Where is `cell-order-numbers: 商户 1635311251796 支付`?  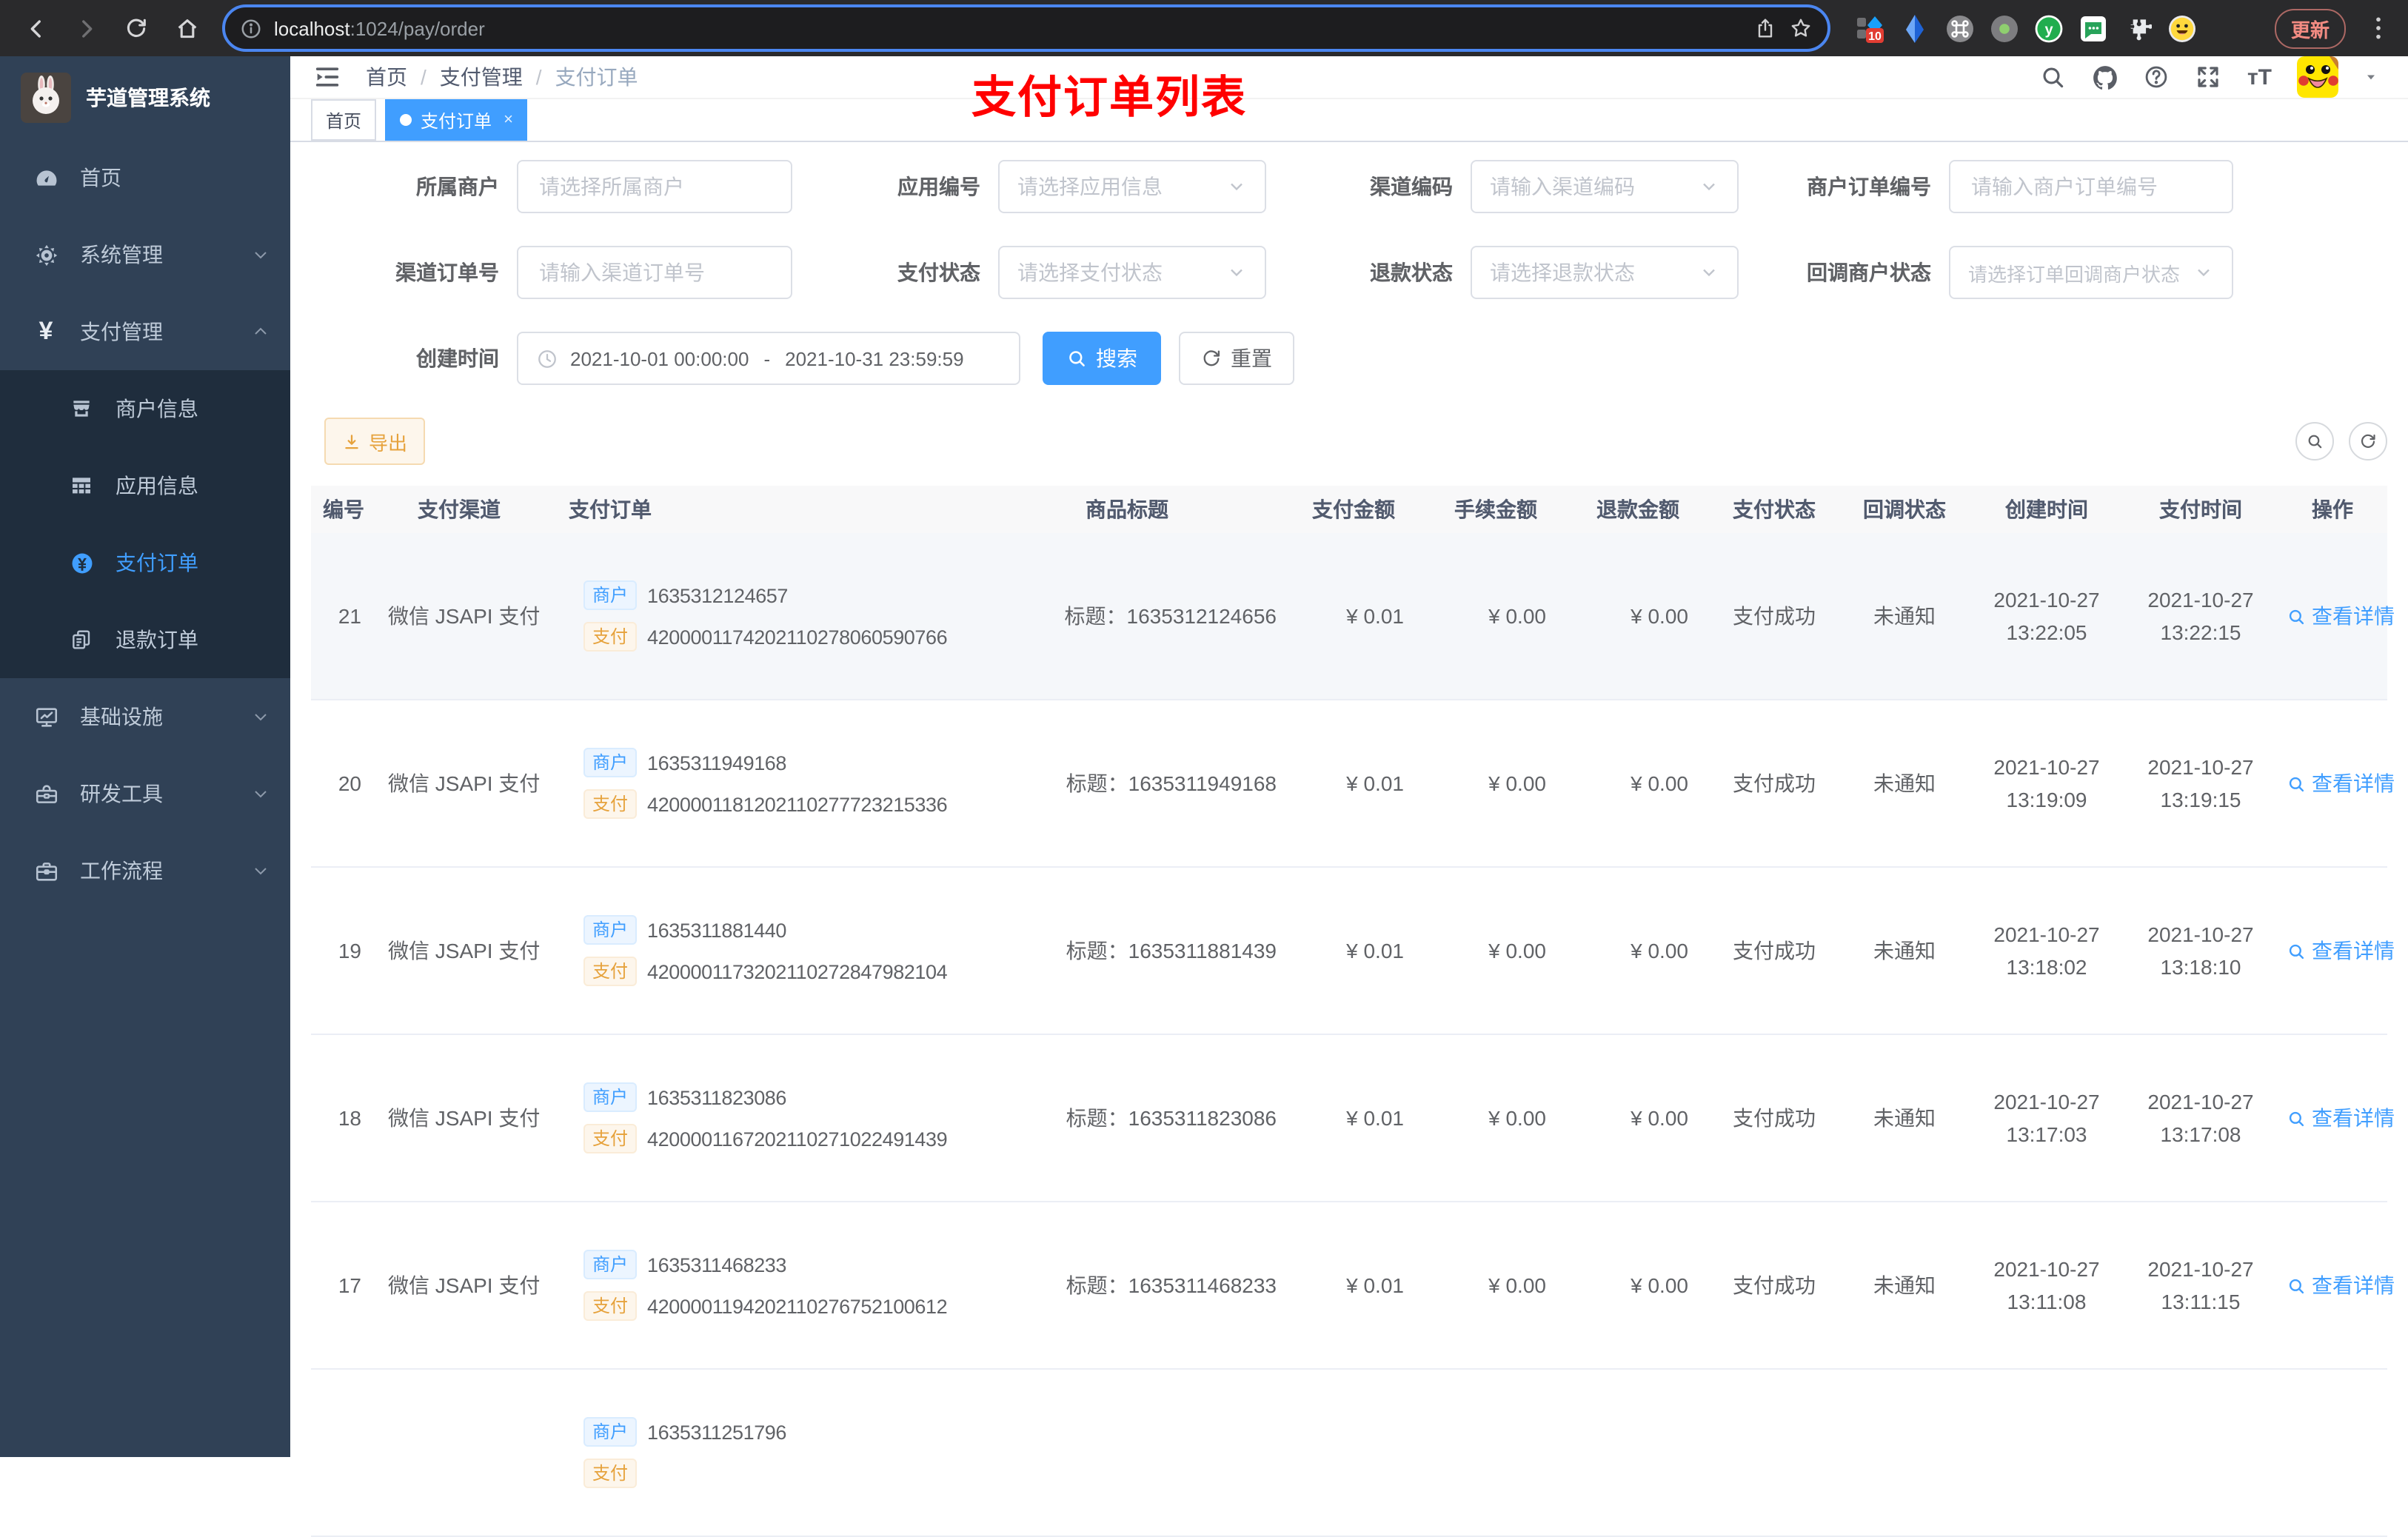
cell-order-numbers: 商户 1635311251796 支付 is located at coordinates (759, 1453).